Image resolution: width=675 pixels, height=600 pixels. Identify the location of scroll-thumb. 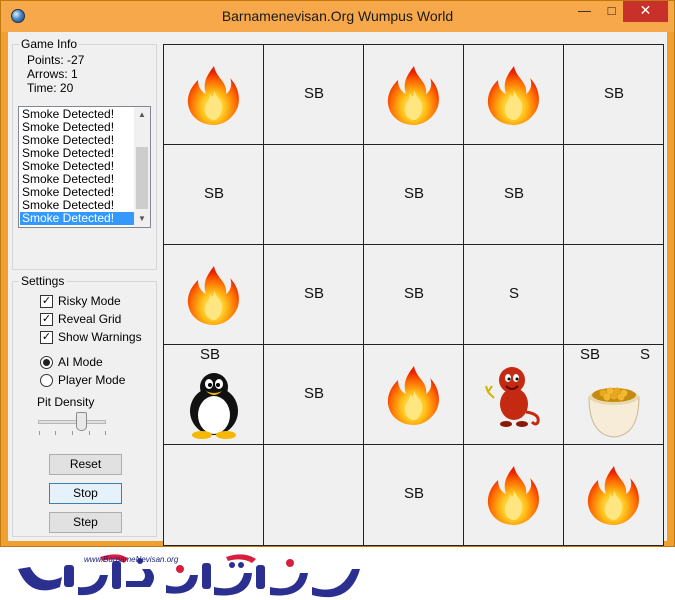
(142, 178).